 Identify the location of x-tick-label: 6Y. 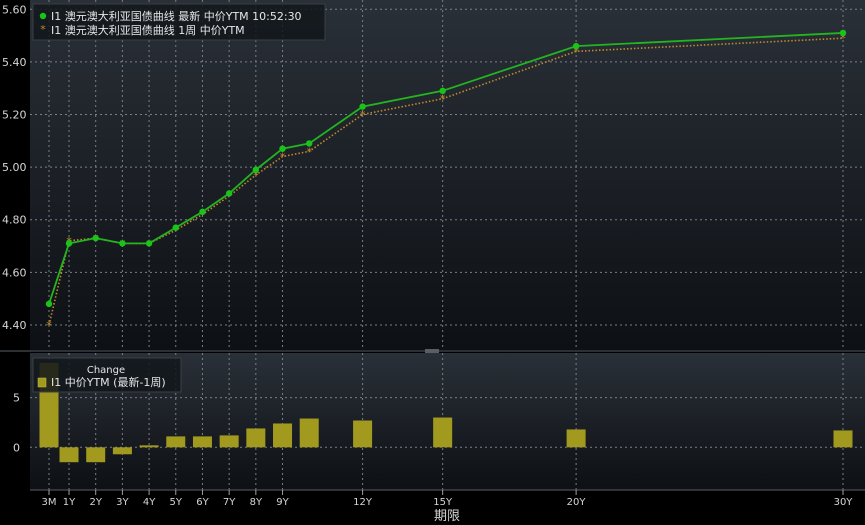
(202, 502).